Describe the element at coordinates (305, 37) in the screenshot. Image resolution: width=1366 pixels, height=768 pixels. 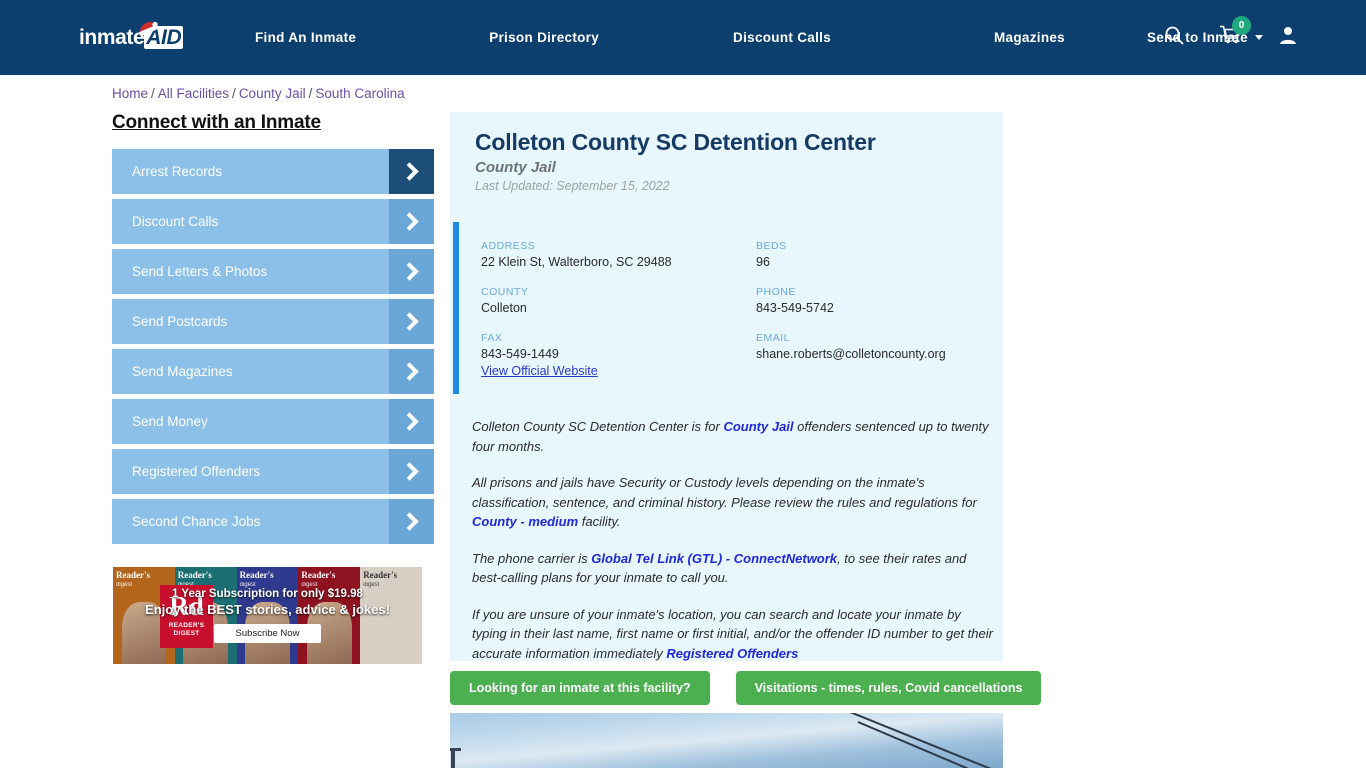
I see `nav-find-an-inmate: Find An Inmate` at that location.